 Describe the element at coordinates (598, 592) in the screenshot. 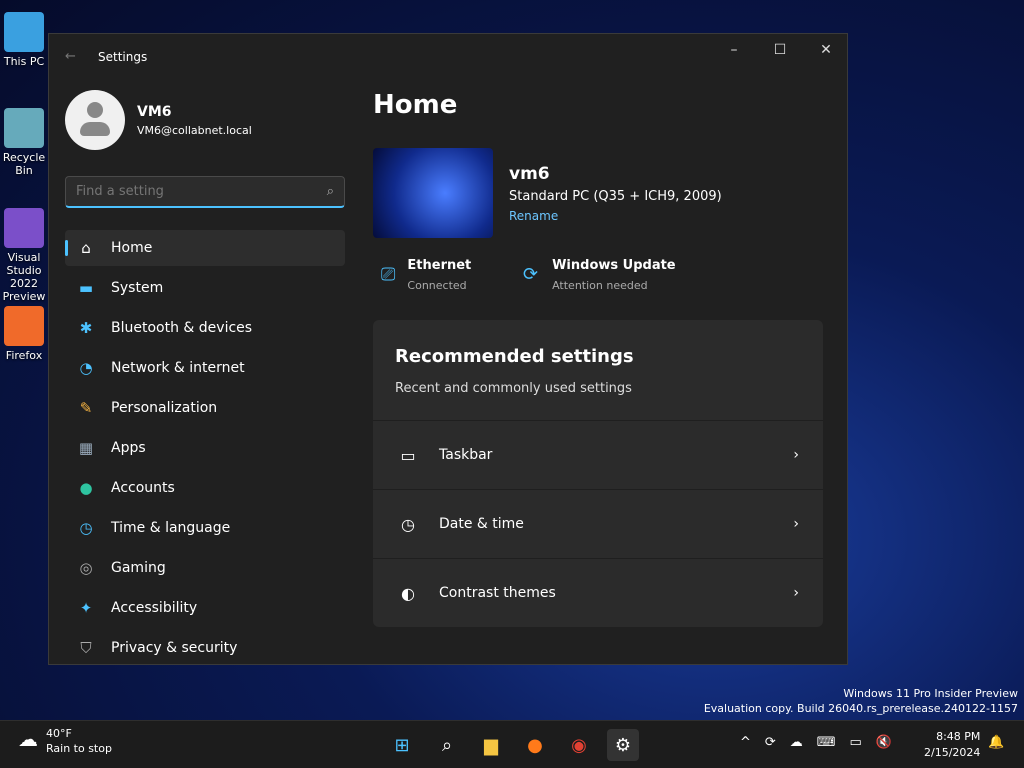

I see `recommended-item: ◐ Contrast themes ›` at that location.